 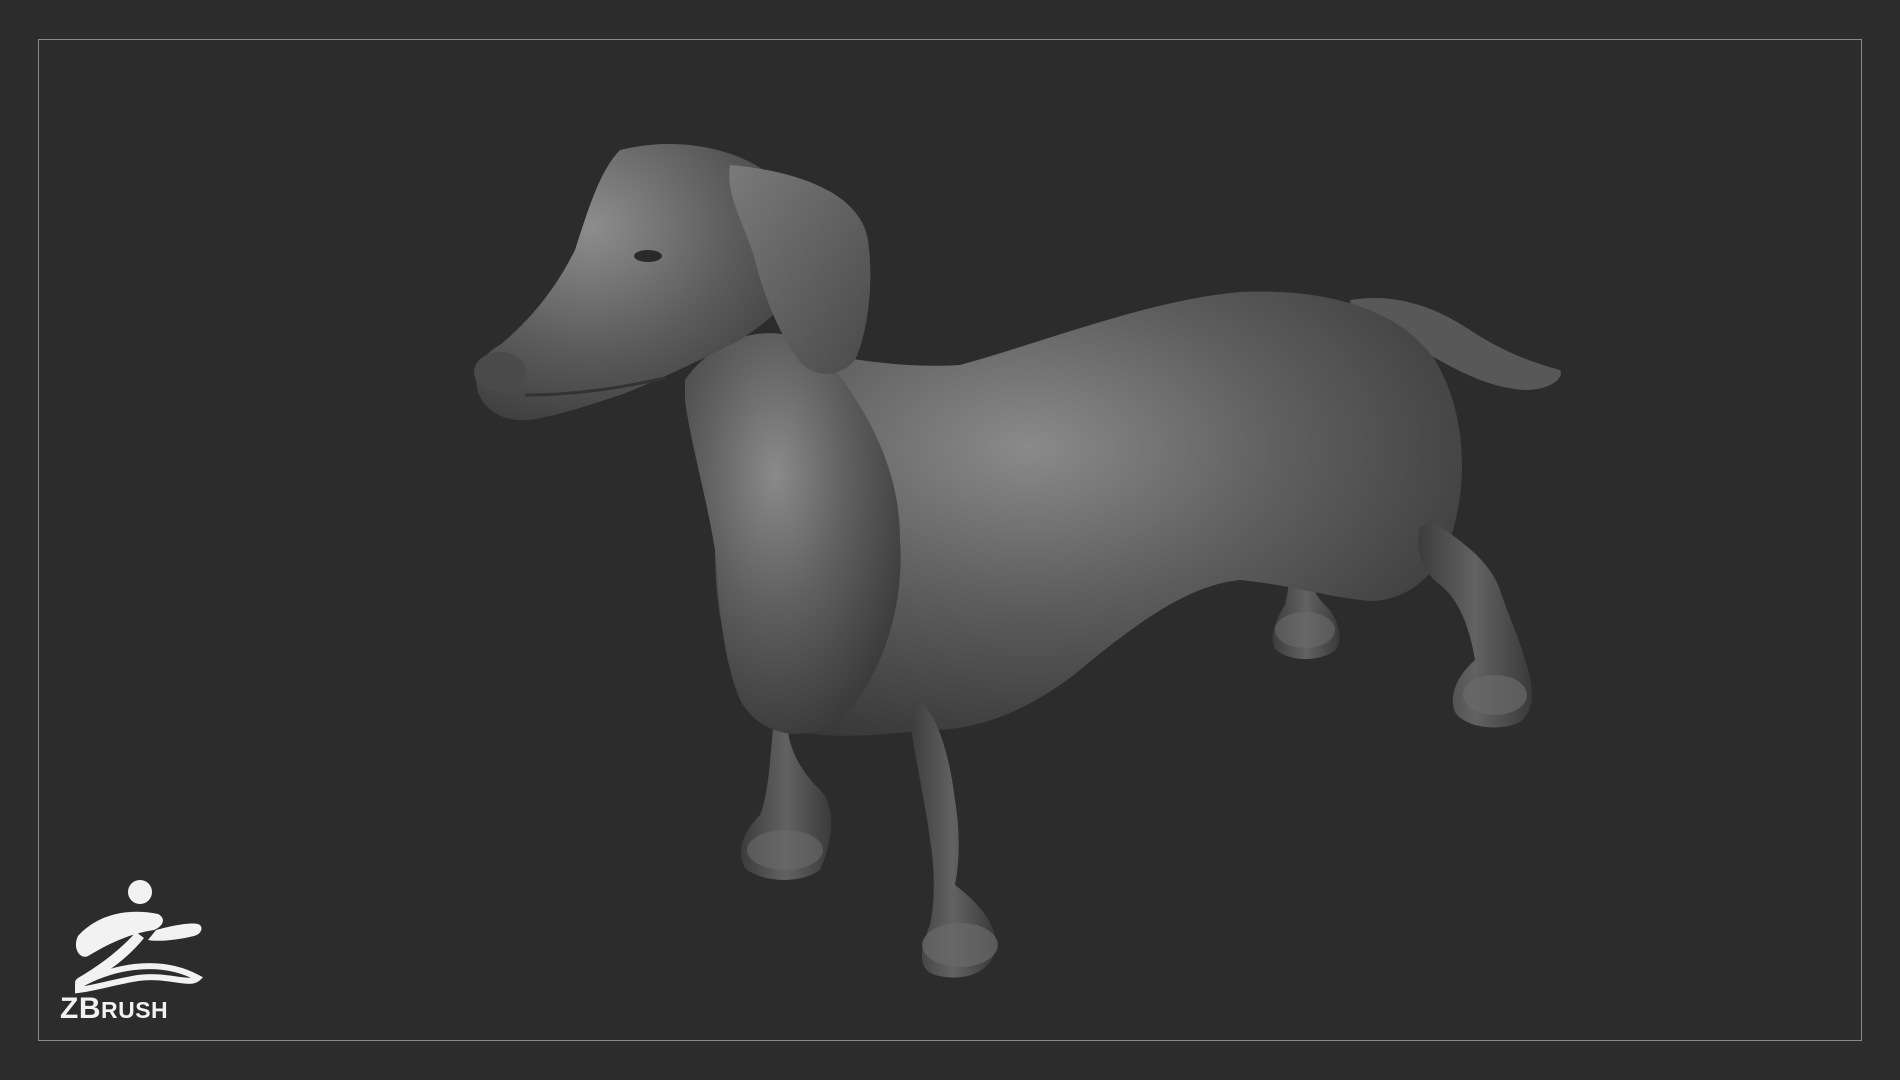 What do you see at coordinates (1495, 695) in the screenshot?
I see `paw-hind-near` at bounding box center [1495, 695].